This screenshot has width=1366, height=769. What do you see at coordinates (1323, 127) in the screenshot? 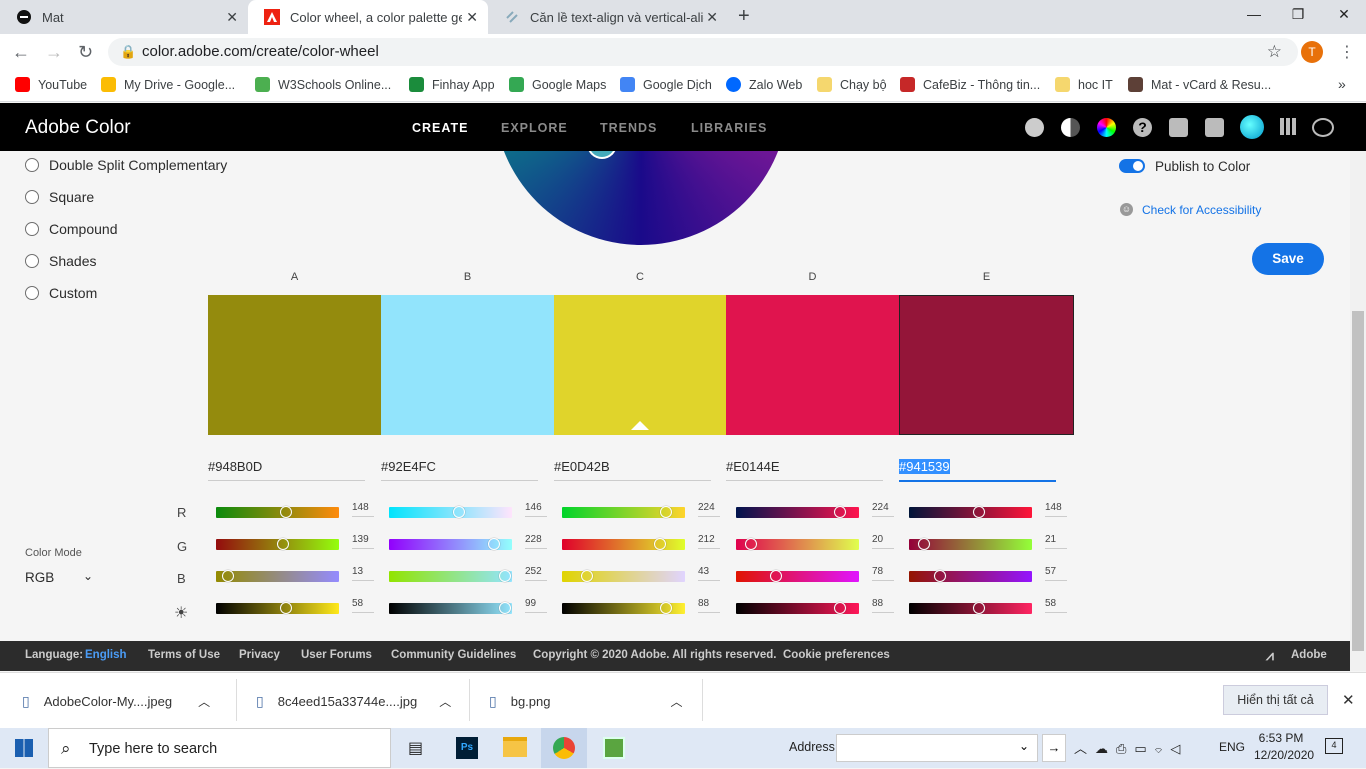
I see `creative-cloud-icon` at bounding box center [1323, 127].